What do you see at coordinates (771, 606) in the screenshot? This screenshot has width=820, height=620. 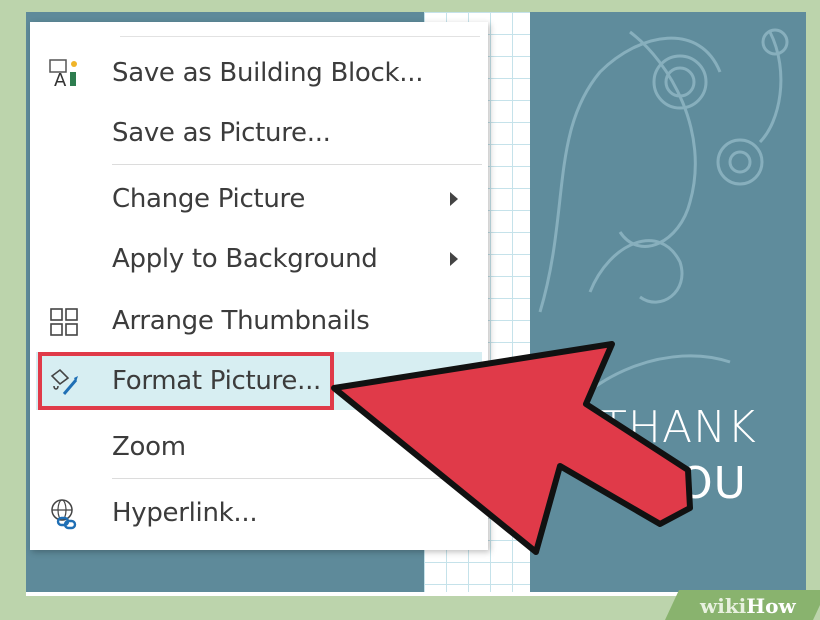 I see `watermark-how: How` at bounding box center [771, 606].